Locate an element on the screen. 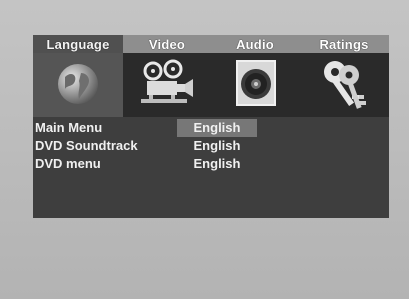 The image size is (409, 299). setting-row-dvd-soundtrack: DVD Soundtrack English is located at coordinates (211, 146).